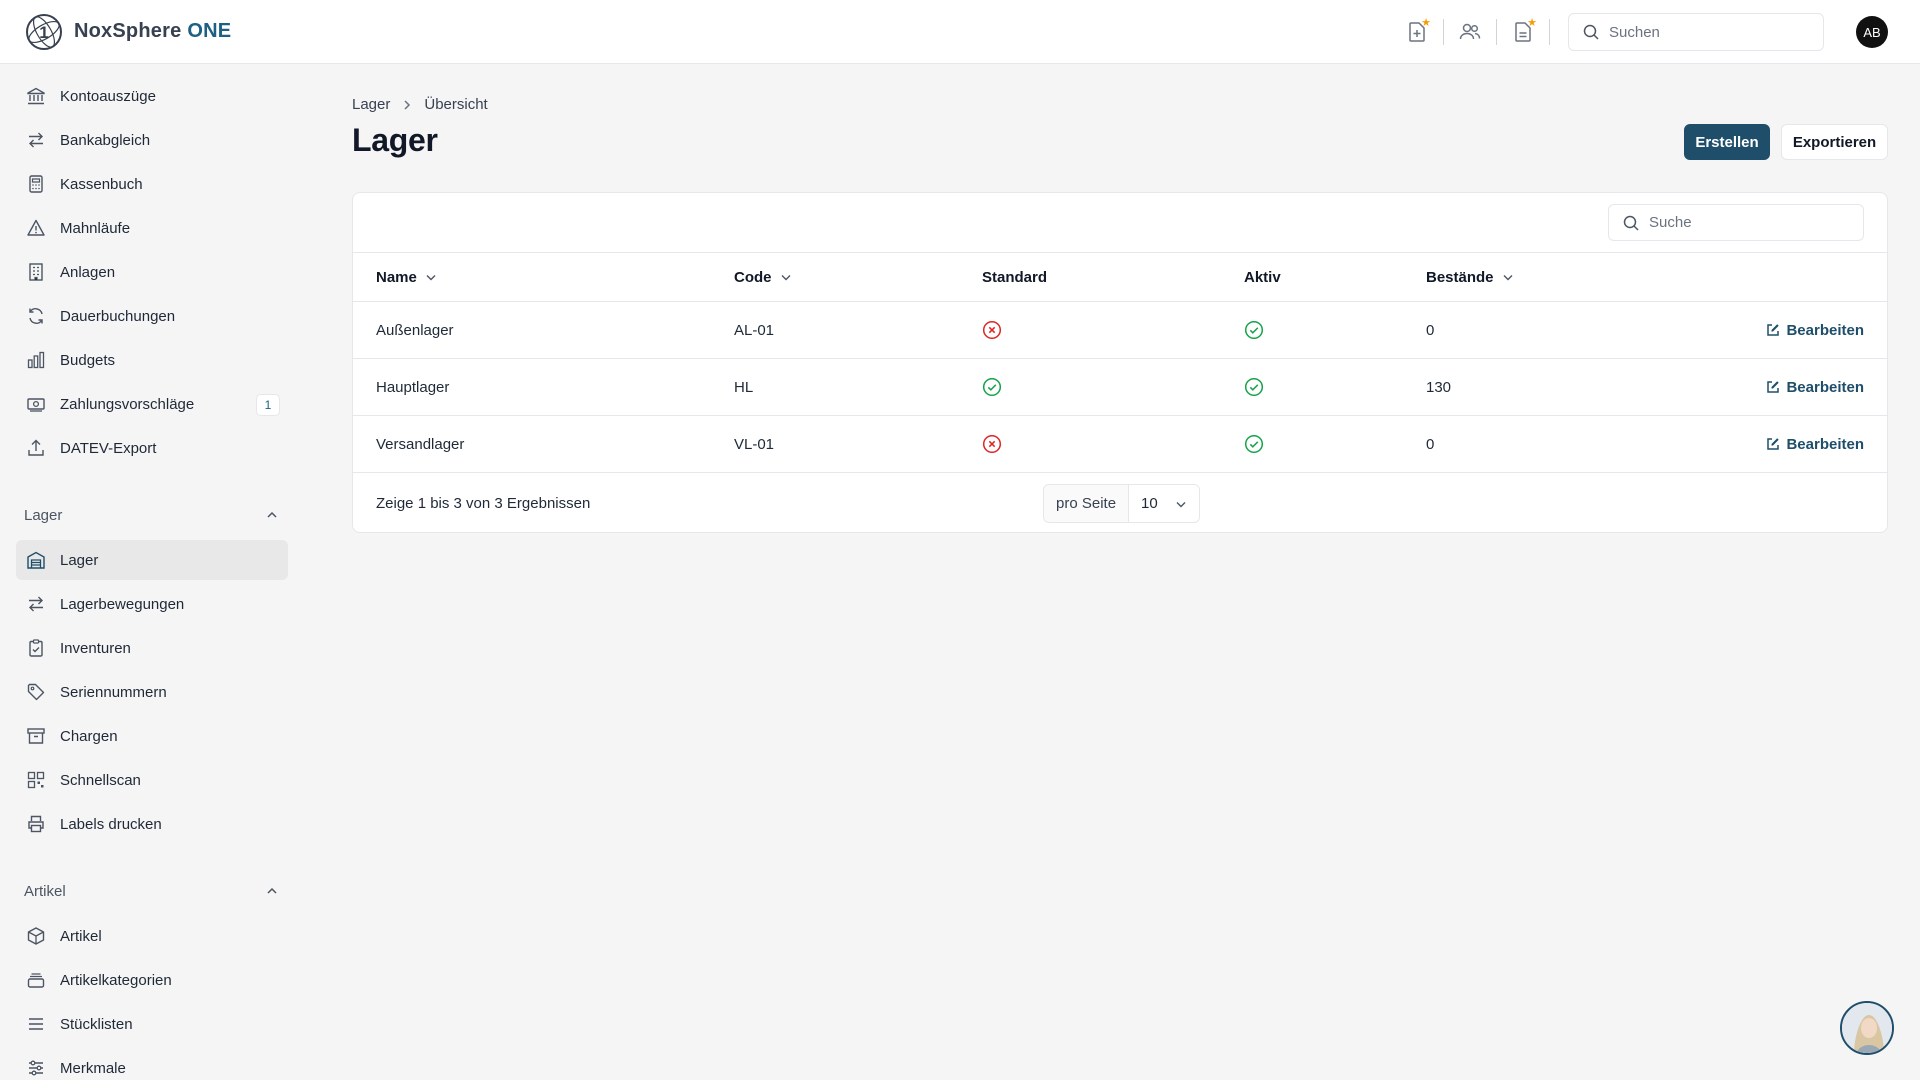 The height and width of the screenshot is (1080, 1920). I want to click on table-row: Außenlager AL-01 0 Bearbeiten, so click(1120, 330).